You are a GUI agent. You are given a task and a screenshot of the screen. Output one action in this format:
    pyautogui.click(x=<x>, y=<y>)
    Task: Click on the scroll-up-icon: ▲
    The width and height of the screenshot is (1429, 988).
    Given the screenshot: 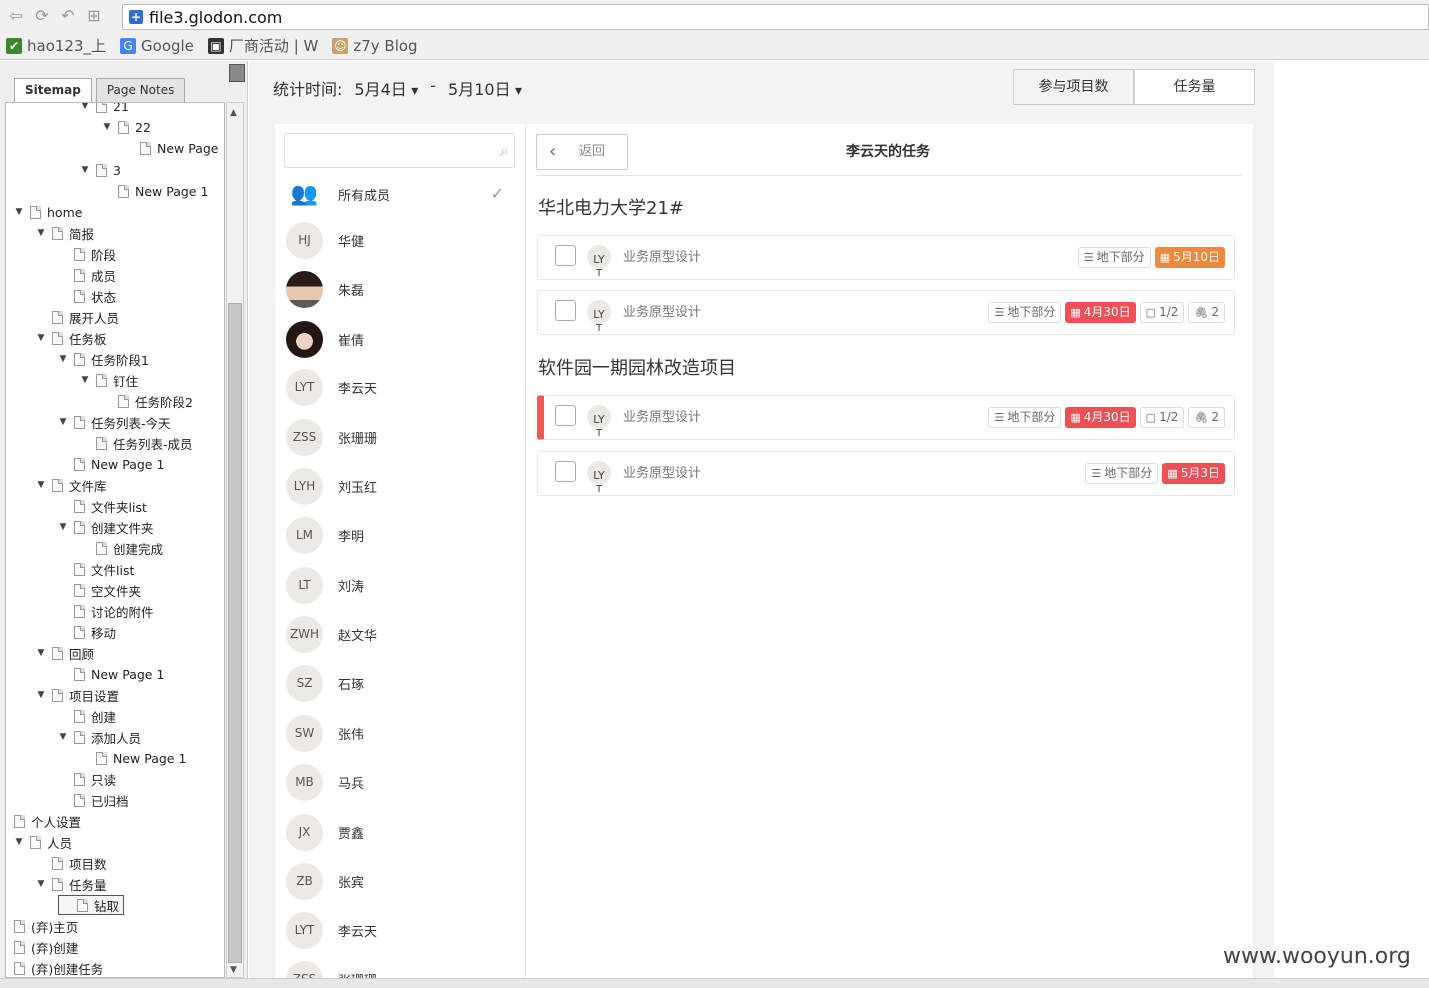 What is the action you would take?
    pyautogui.click(x=233, y=113)
    